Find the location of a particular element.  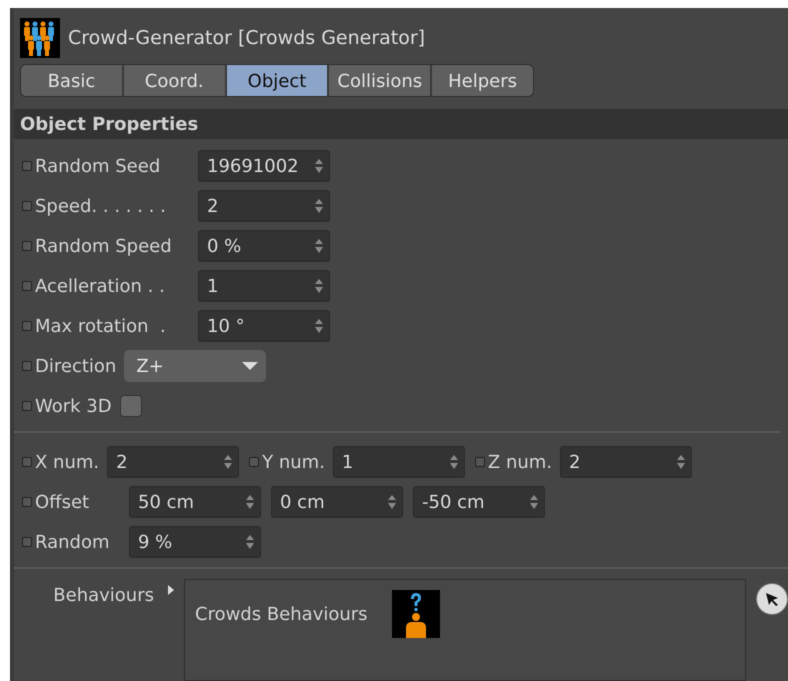

window-title: Crowd-Generator [Crowds Generator] is located at coordinates (247, 38).